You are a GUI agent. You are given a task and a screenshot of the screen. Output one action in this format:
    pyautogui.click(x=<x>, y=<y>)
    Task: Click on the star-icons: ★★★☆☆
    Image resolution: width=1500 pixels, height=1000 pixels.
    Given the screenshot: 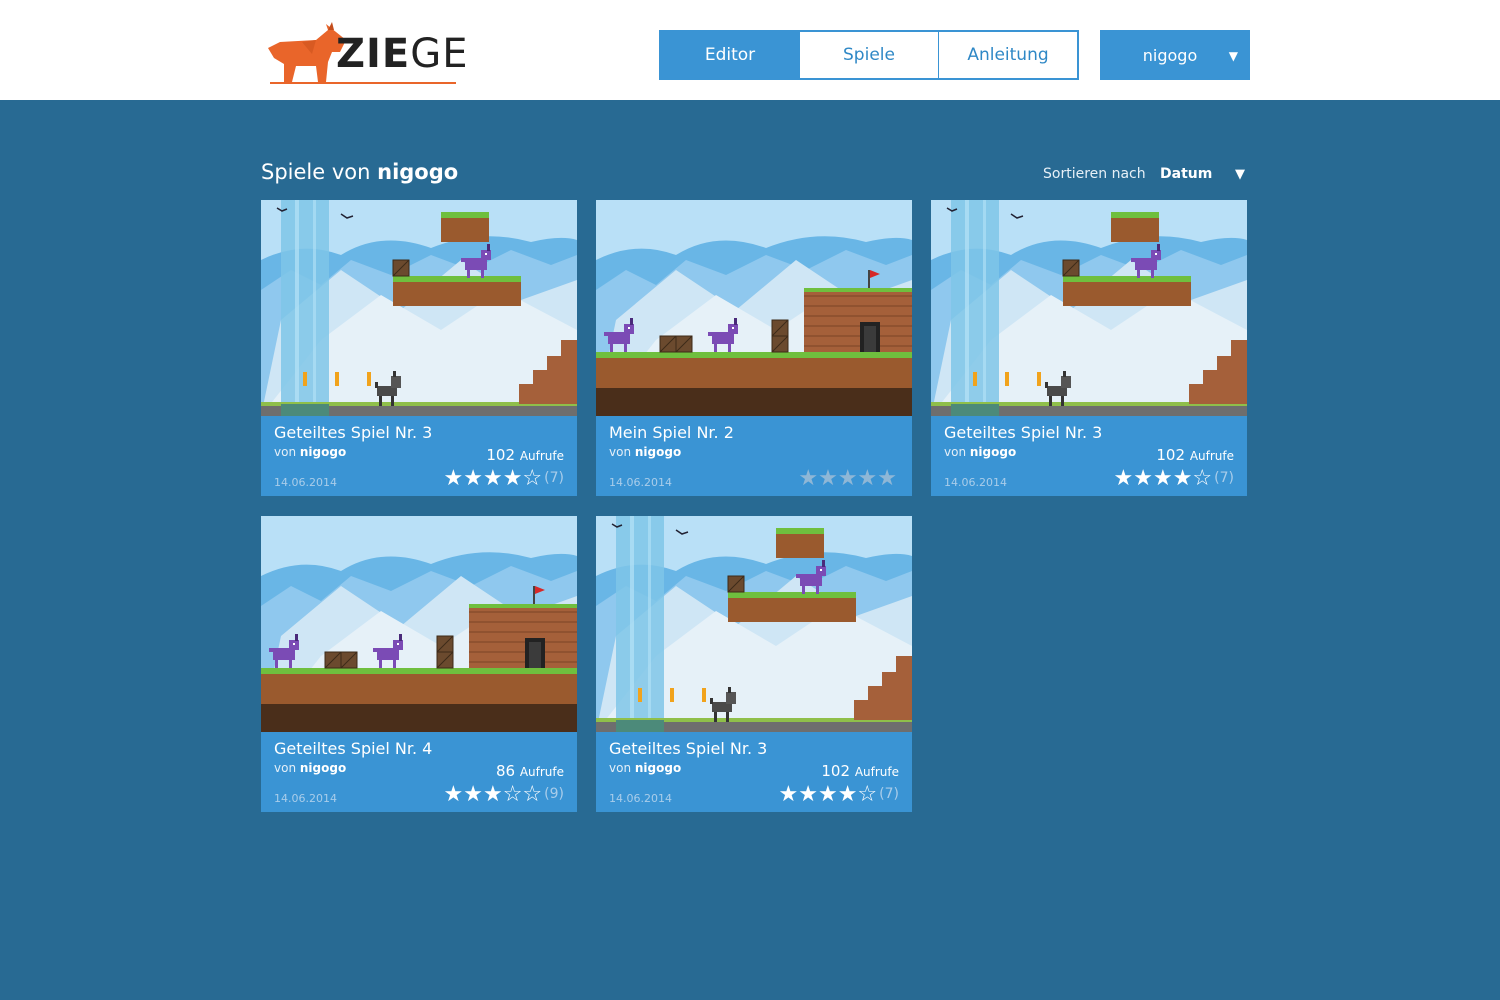 What is the action you would take?
    pyautogui.click(x=493, y=794)
    